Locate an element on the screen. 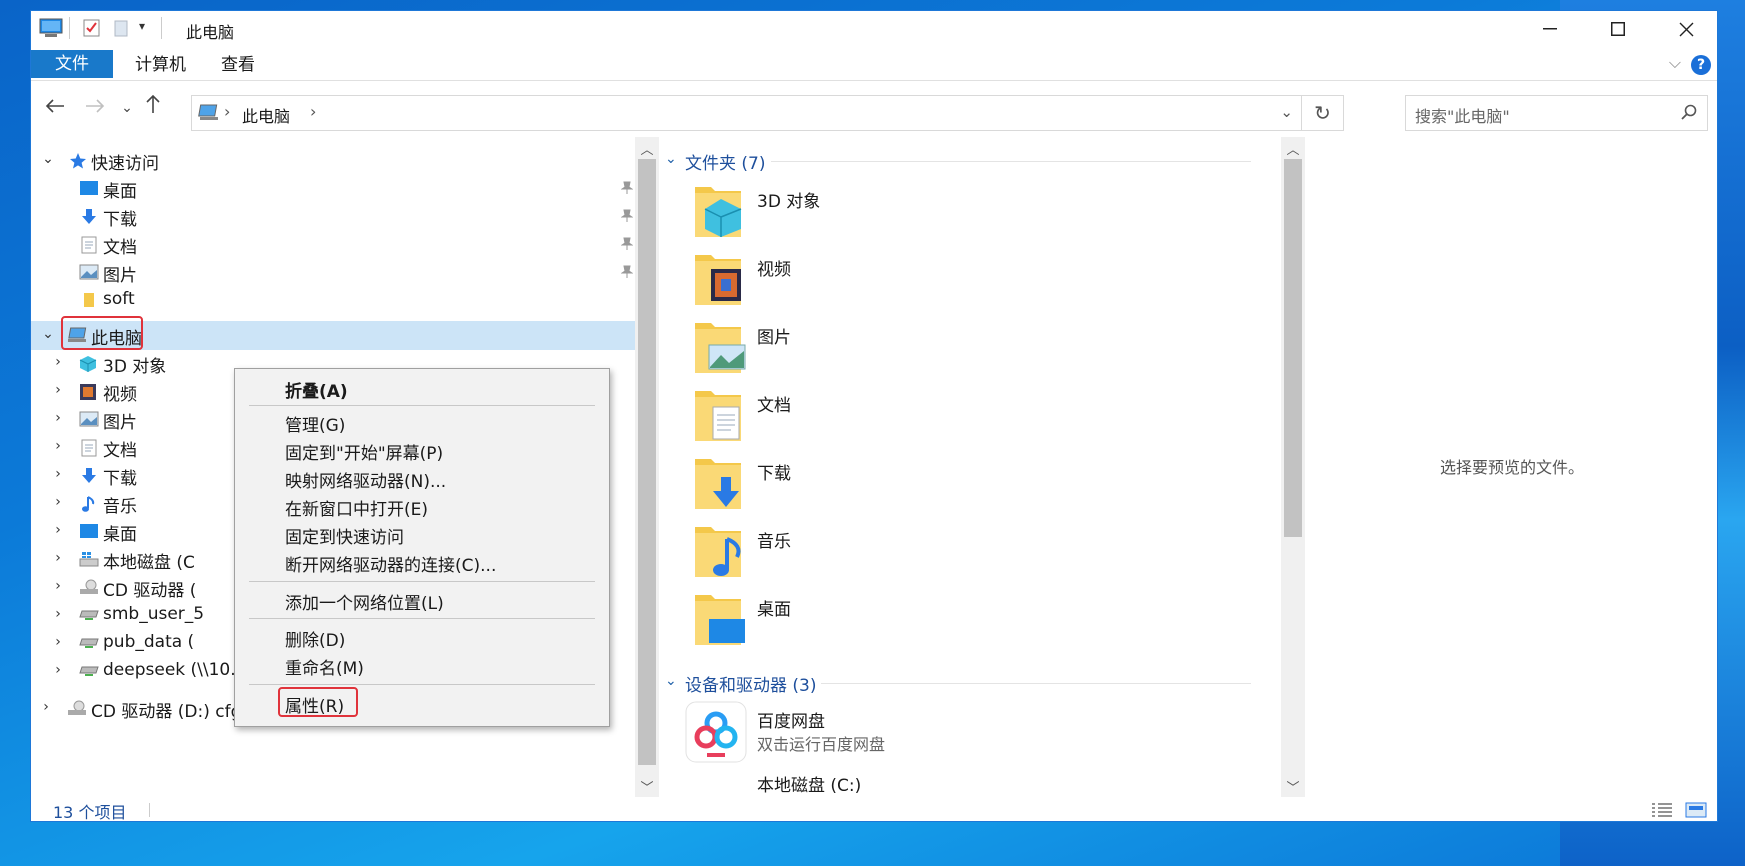 The image size is (1745, 866). tree-quick-item-downloads: 下载 is located at coordinates (333, 216).